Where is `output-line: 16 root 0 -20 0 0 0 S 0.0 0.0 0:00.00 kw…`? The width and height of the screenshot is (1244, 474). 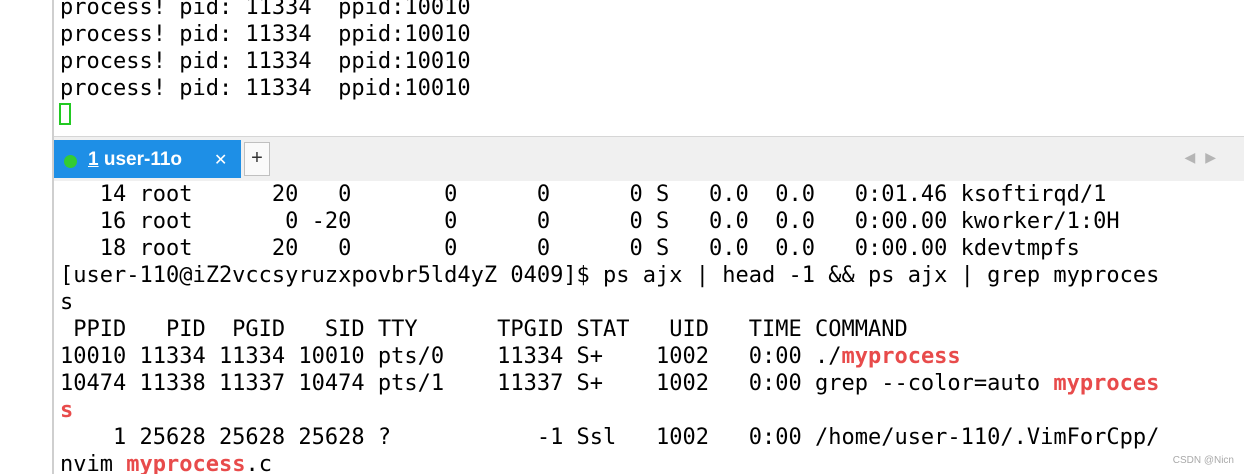
output-line: 16 root 0 -20 0 0 0 S 0.0 0.0 0:00.00 kw… is located at coordinates (590, 221).